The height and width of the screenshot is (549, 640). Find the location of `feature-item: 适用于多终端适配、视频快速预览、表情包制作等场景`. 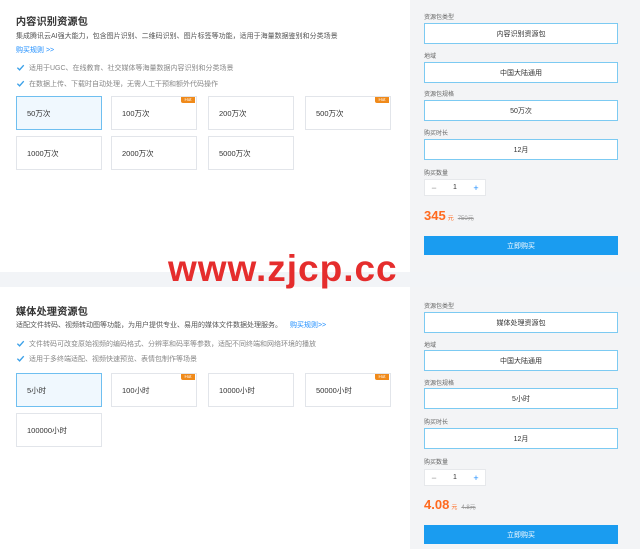

feature-item: 适用于多终端适配、视频快速预览、表情包制作等场景 is located at coordinates (106, 358).